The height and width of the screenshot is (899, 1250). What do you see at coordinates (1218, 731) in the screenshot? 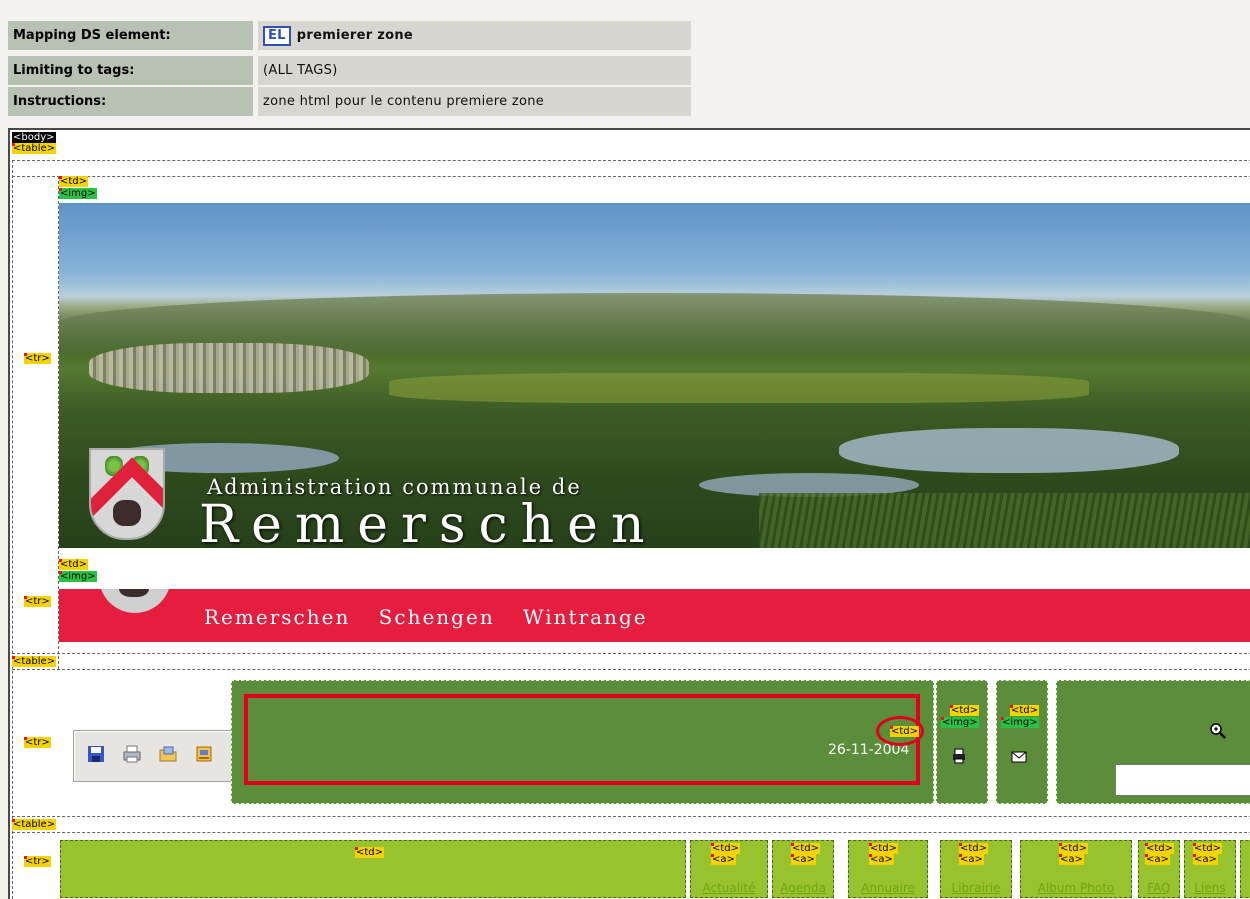
I see `zoom-icon` at bounding box center [1218, 731].